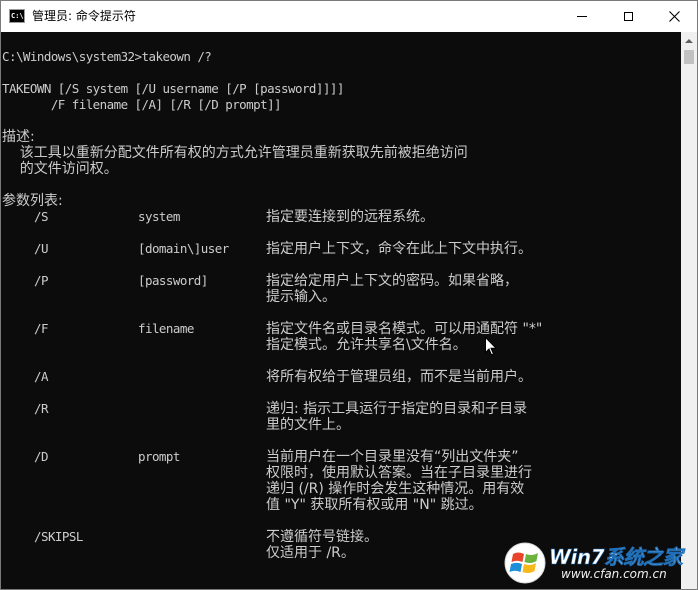  What do you see at coordinates (159, 216) in the screenshot?
I see `param-arg: system` at bounding box center [159, 216].